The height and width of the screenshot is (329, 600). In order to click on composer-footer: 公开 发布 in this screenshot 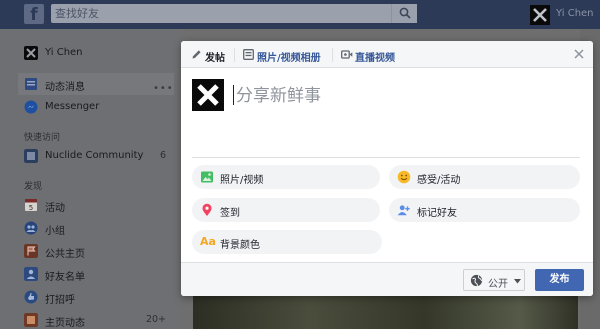, I will do `click(387, 279)`.